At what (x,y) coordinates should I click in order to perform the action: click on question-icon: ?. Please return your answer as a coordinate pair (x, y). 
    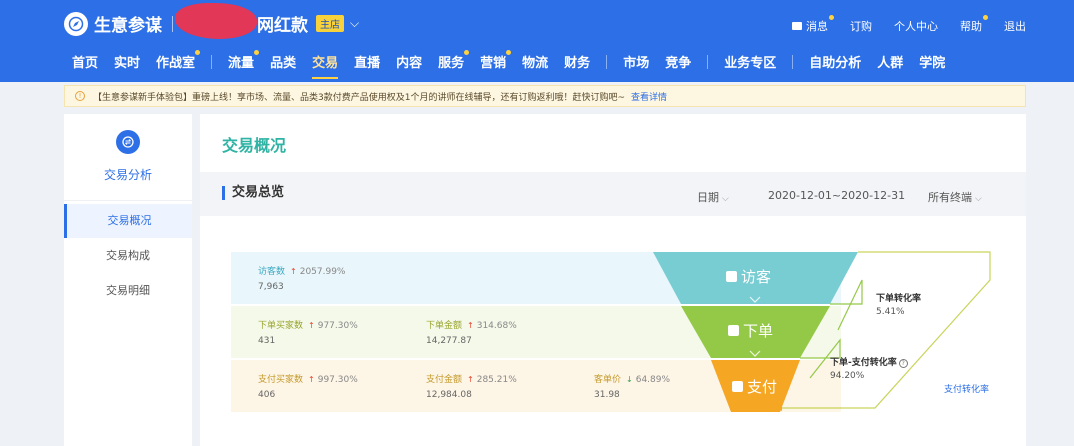
    Looking at the image, I should click on (903, 363).